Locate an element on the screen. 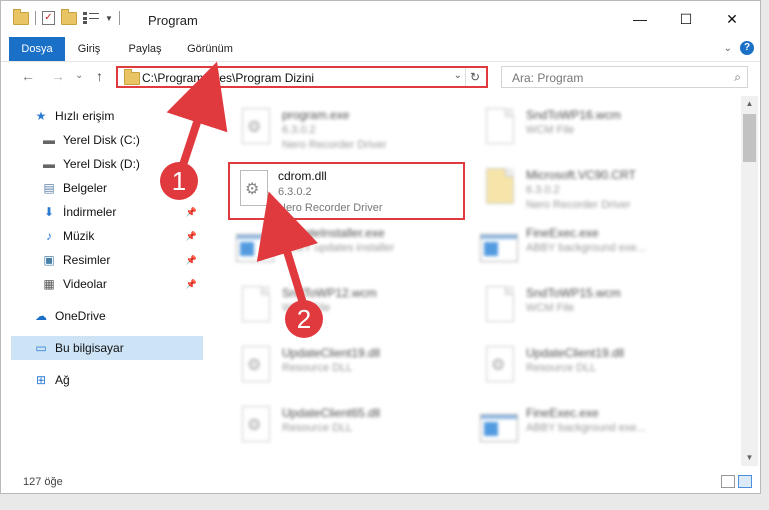 The width and height of the screenshot is (769, 510). document-icon is located at coordinates (256, 304).